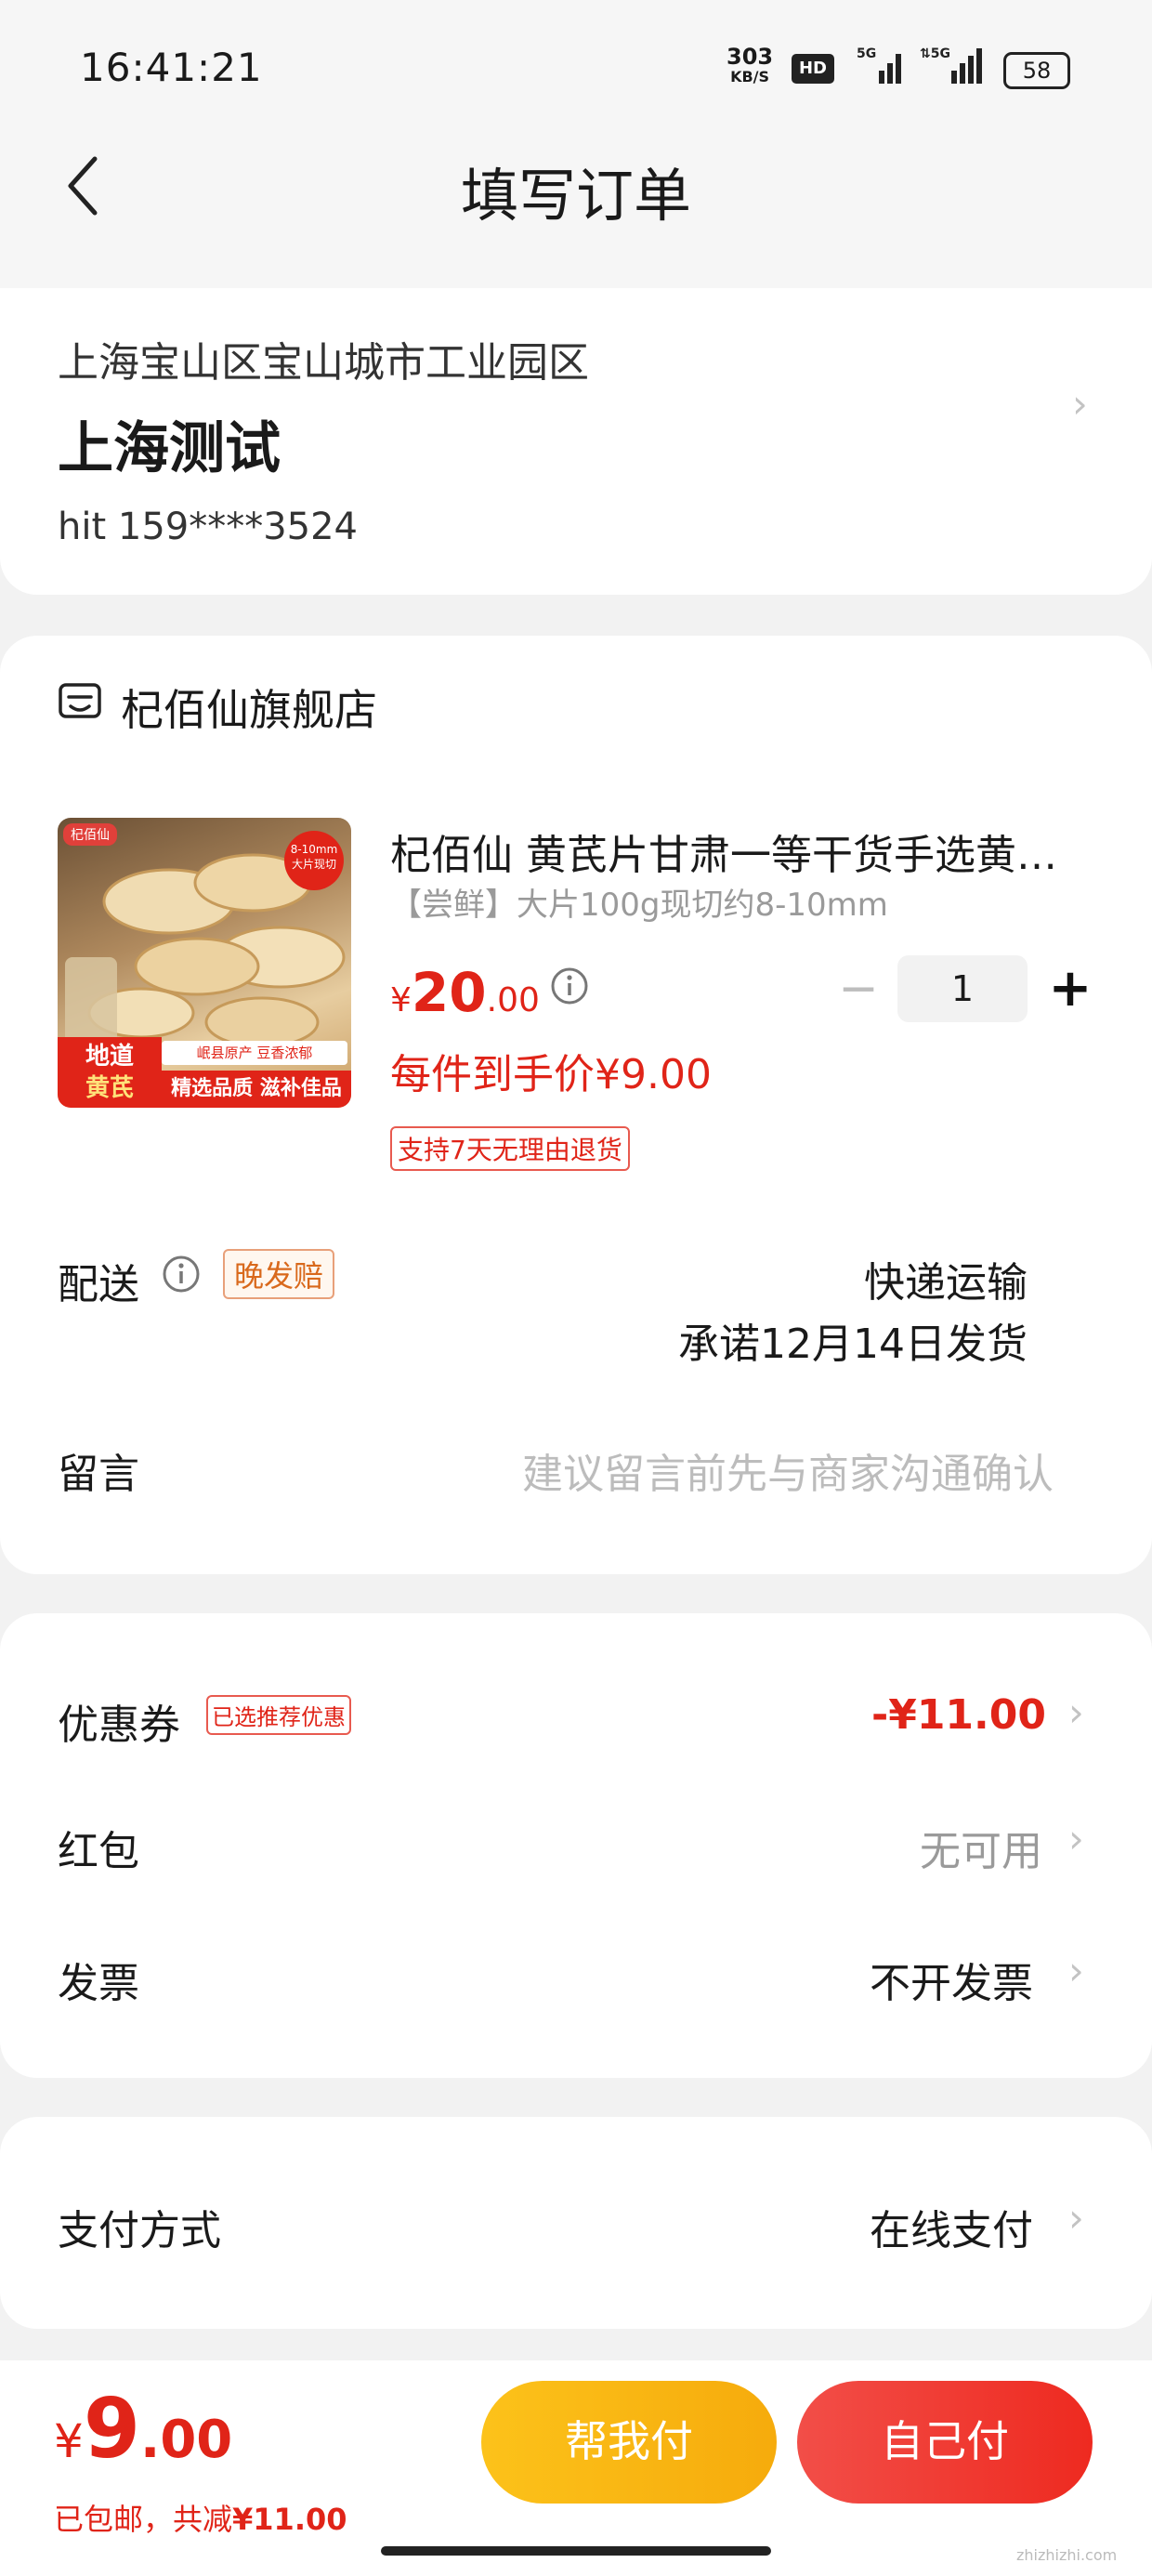 Image resolution: width=1152 pixels, height=2576 pixels. I want to click on product-price: ¥20.00, so click(465, 992).